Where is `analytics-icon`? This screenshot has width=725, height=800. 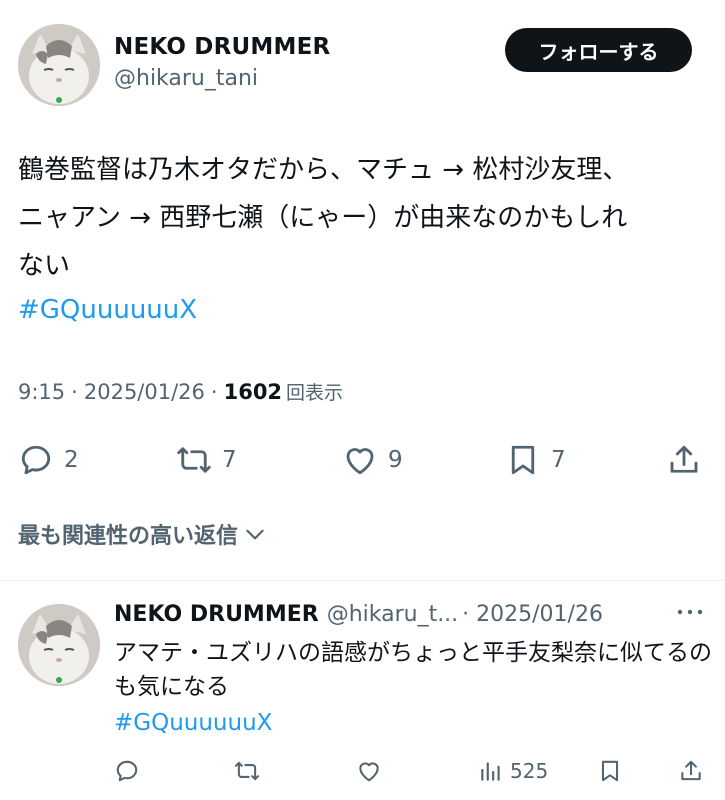
analytics-icon is located at coordinates (490, 771).